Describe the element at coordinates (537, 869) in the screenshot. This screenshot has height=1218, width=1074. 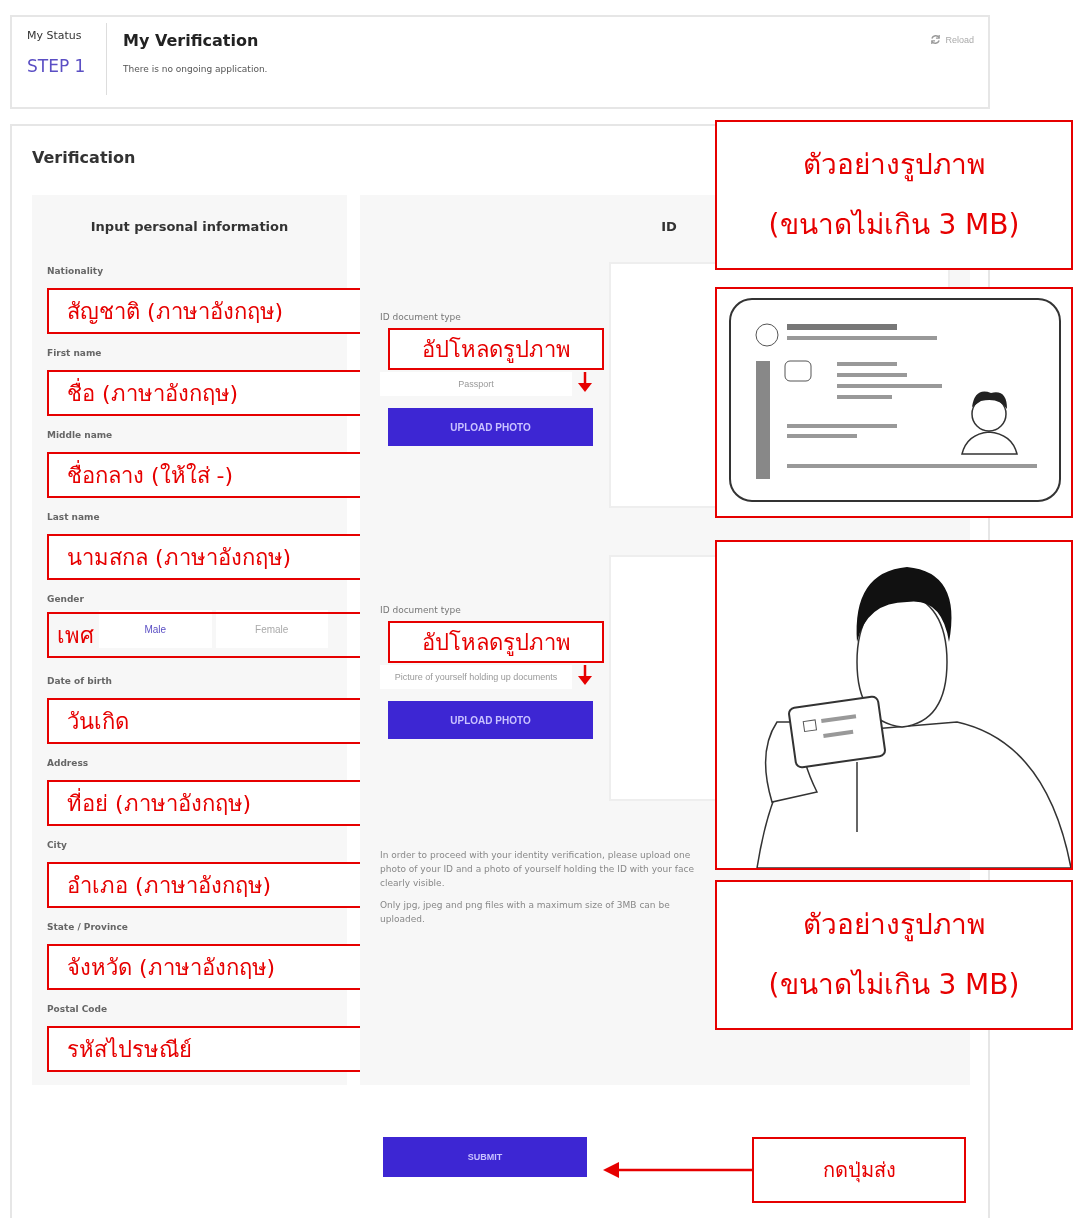
I see `instruction-text: In order to proceed with your identity verification, please upload one photo of your ID and a photo of yourself holding the ID with your face clearly visible.` at that location.